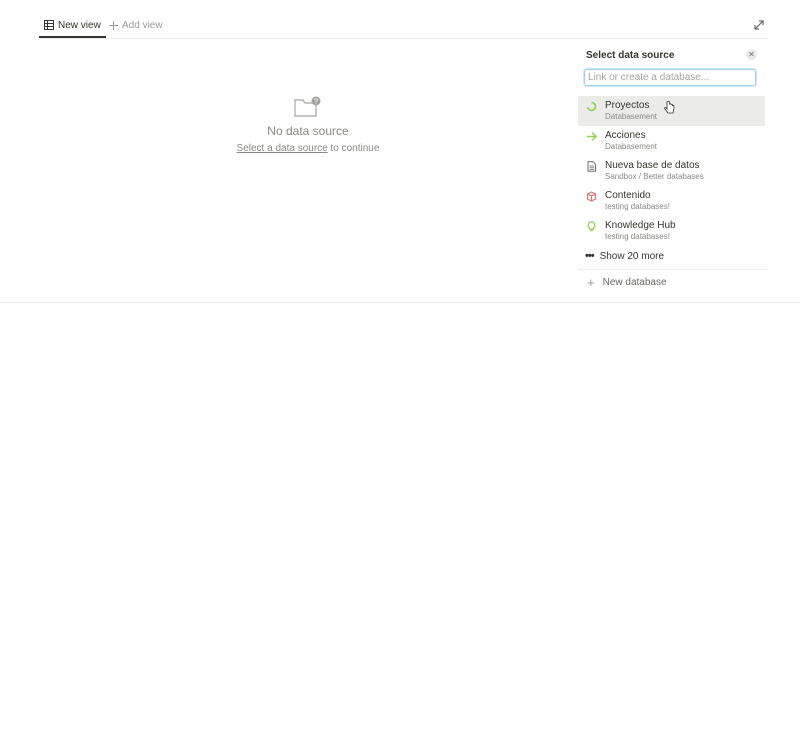 This screenshot has height=755, width=800. What do you see at coordinates (654, 176) in the screenshot?
I see `data-source-path: Sandbox / Better databases` at bounding box center [654, 176].